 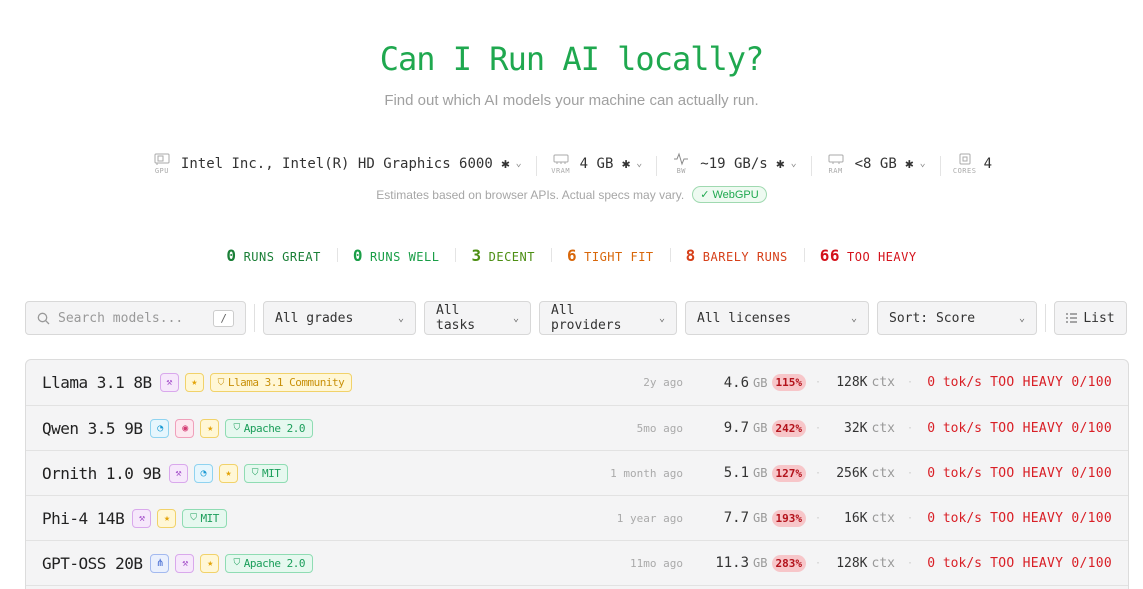 I want to click on memory-percent-badge: 115%, so click(x=788, y=382).